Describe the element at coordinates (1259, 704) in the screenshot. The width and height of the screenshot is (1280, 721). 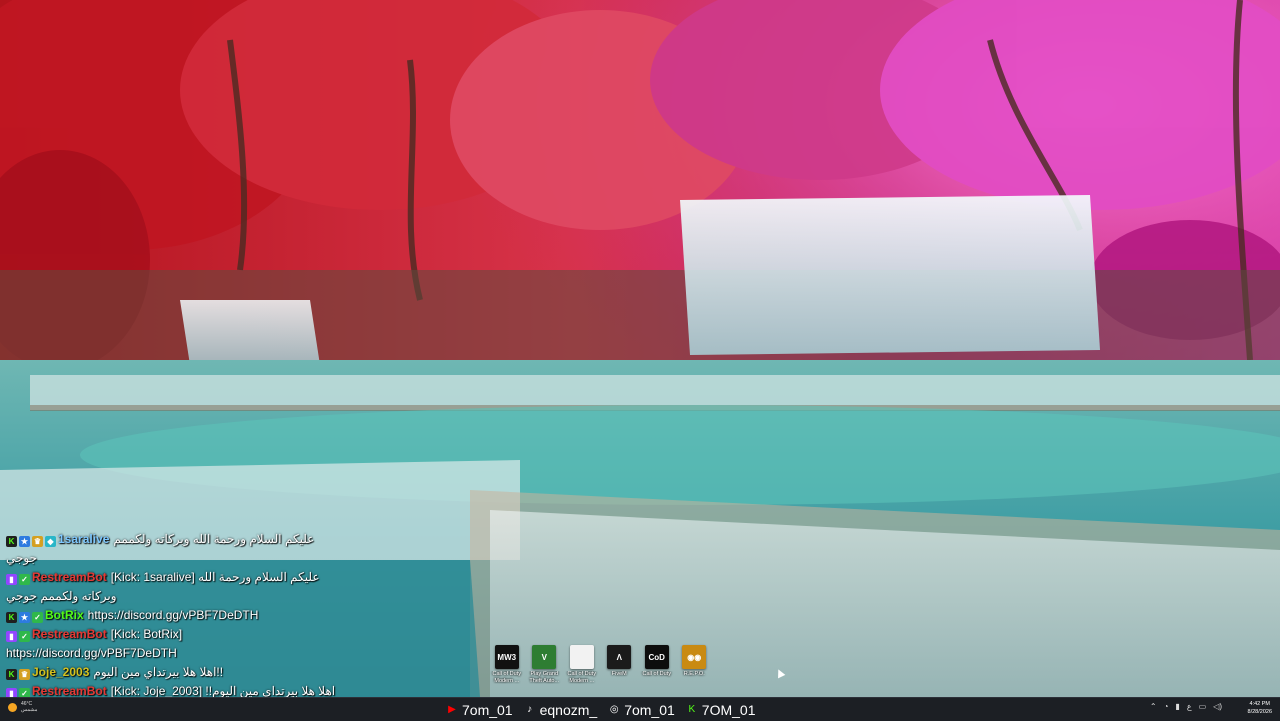
I see `clock-time: 4:42 PM` at that location.